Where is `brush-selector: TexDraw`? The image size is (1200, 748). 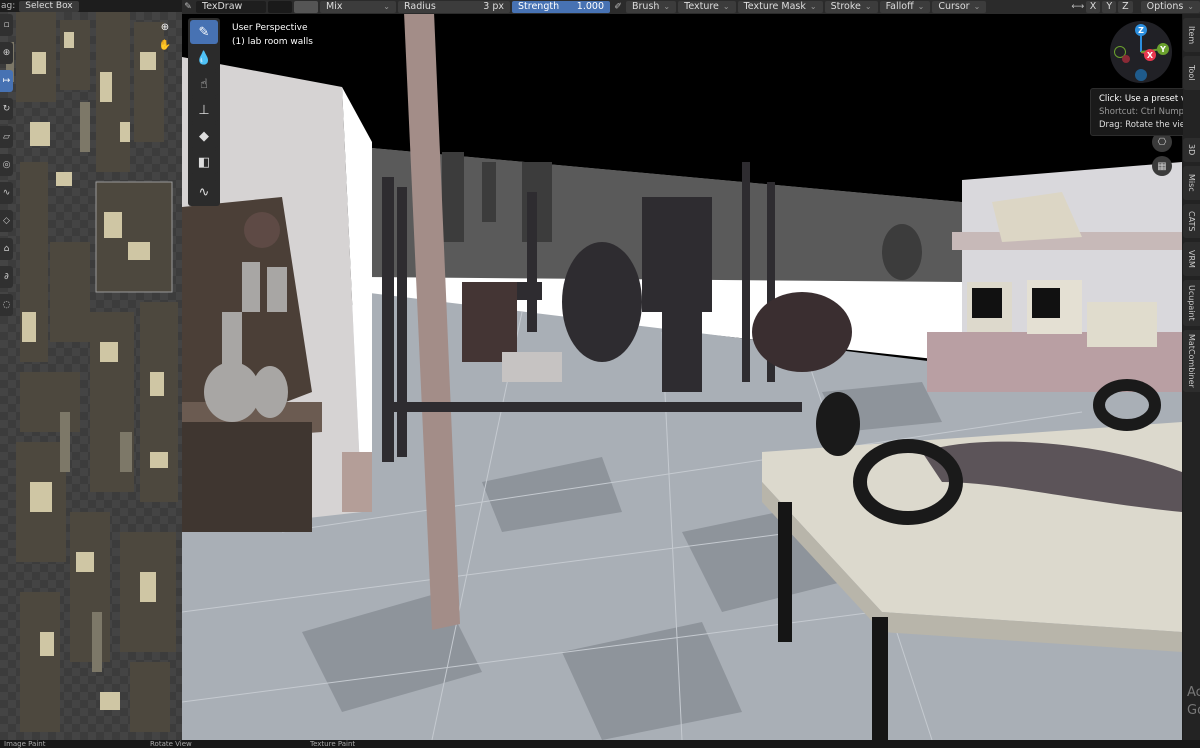 brush-selector: TexDraw is located at coordinates (231, 7).